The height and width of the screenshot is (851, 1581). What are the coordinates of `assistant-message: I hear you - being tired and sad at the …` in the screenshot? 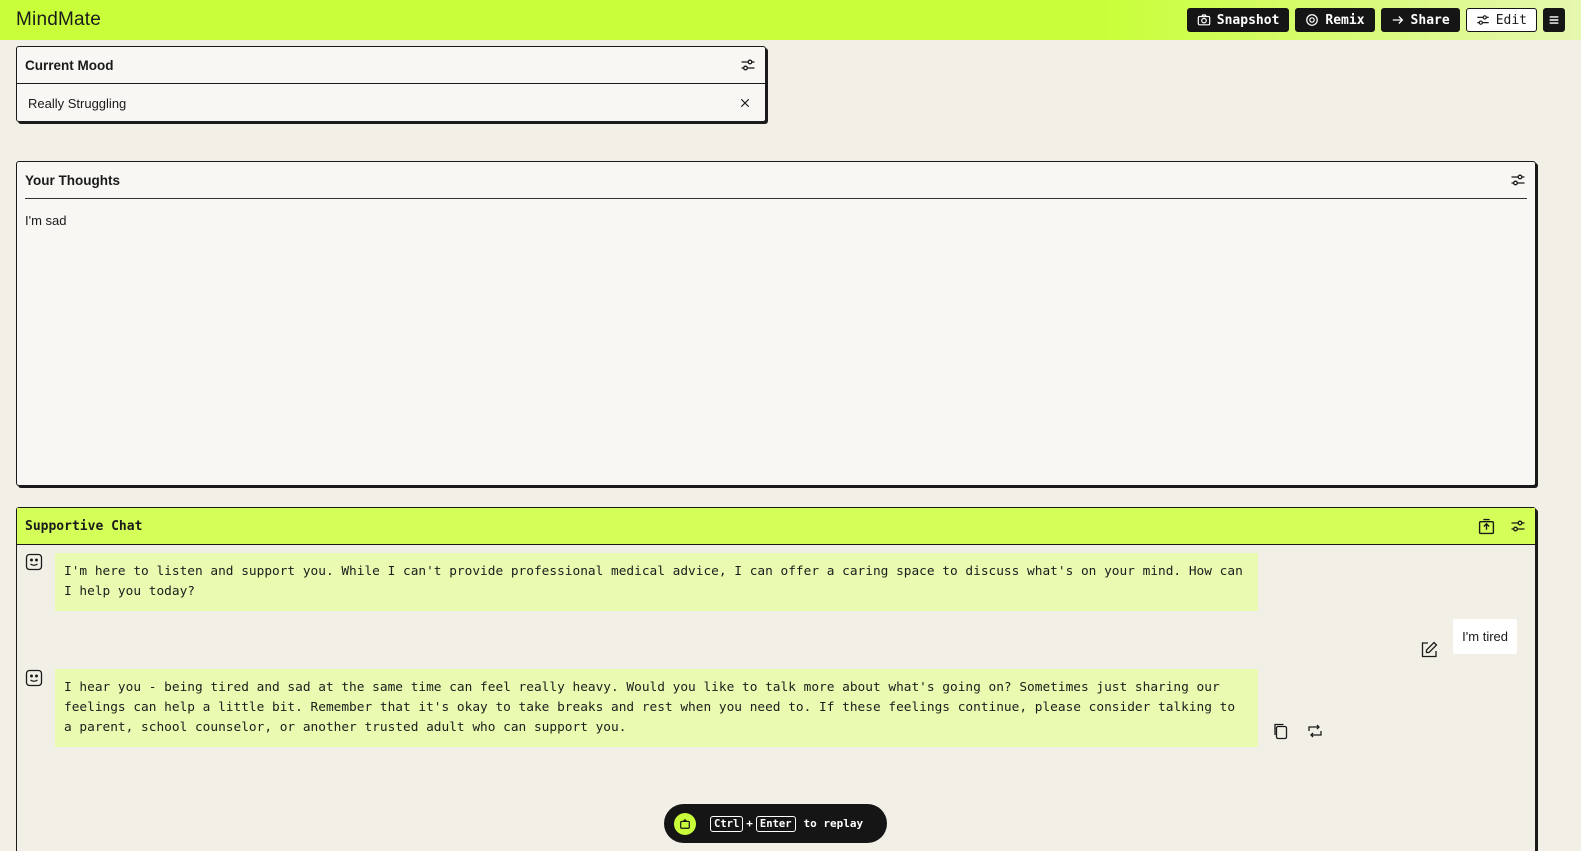 It's located at (641, 708).